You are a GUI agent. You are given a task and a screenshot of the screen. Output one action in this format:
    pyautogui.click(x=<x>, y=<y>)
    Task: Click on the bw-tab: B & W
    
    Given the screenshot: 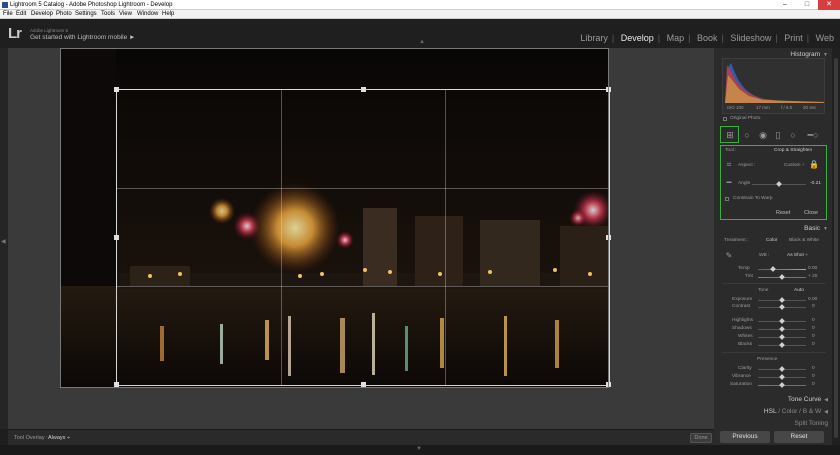 What is the action you would take?
    pyautogui.click(x=812, y=411)
    